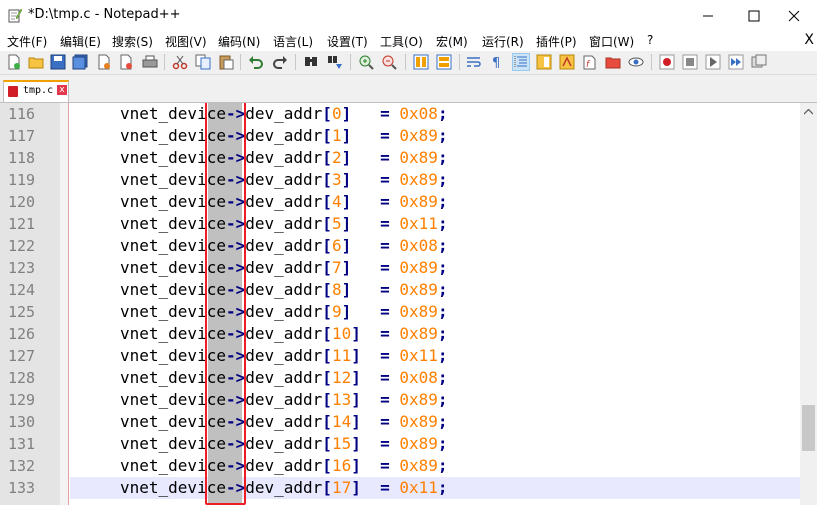 This screenshot has width=817, height=505. I want to click on code-line: 121 vnet_device->dev_addr[5] = 0x11;, so click(400, 224).